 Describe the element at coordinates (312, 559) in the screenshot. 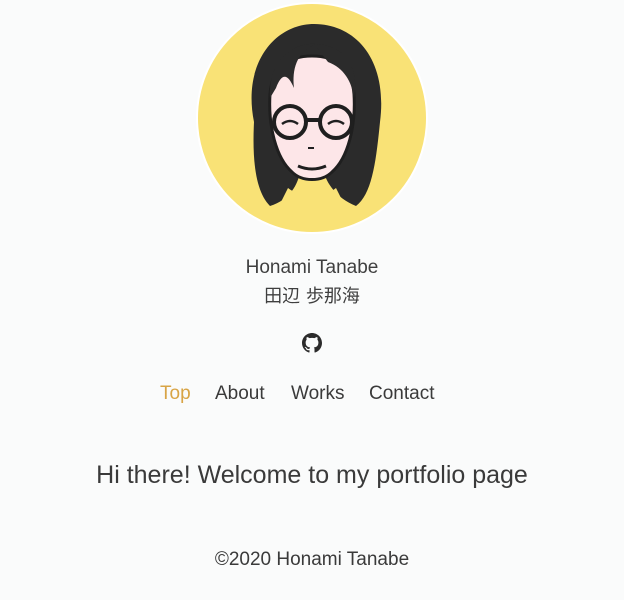

I see `footer-copyright: ©2020 Honami Tanabe` at that location.